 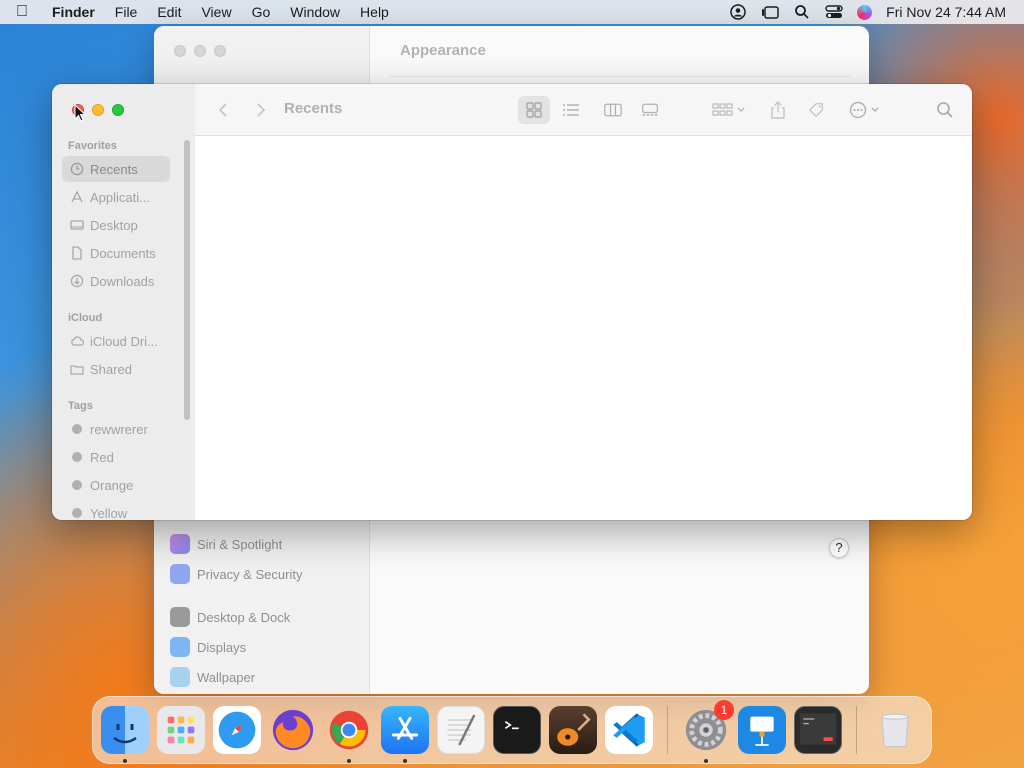 I want to click on view-as-icons-button, so click(x=534, y=110).